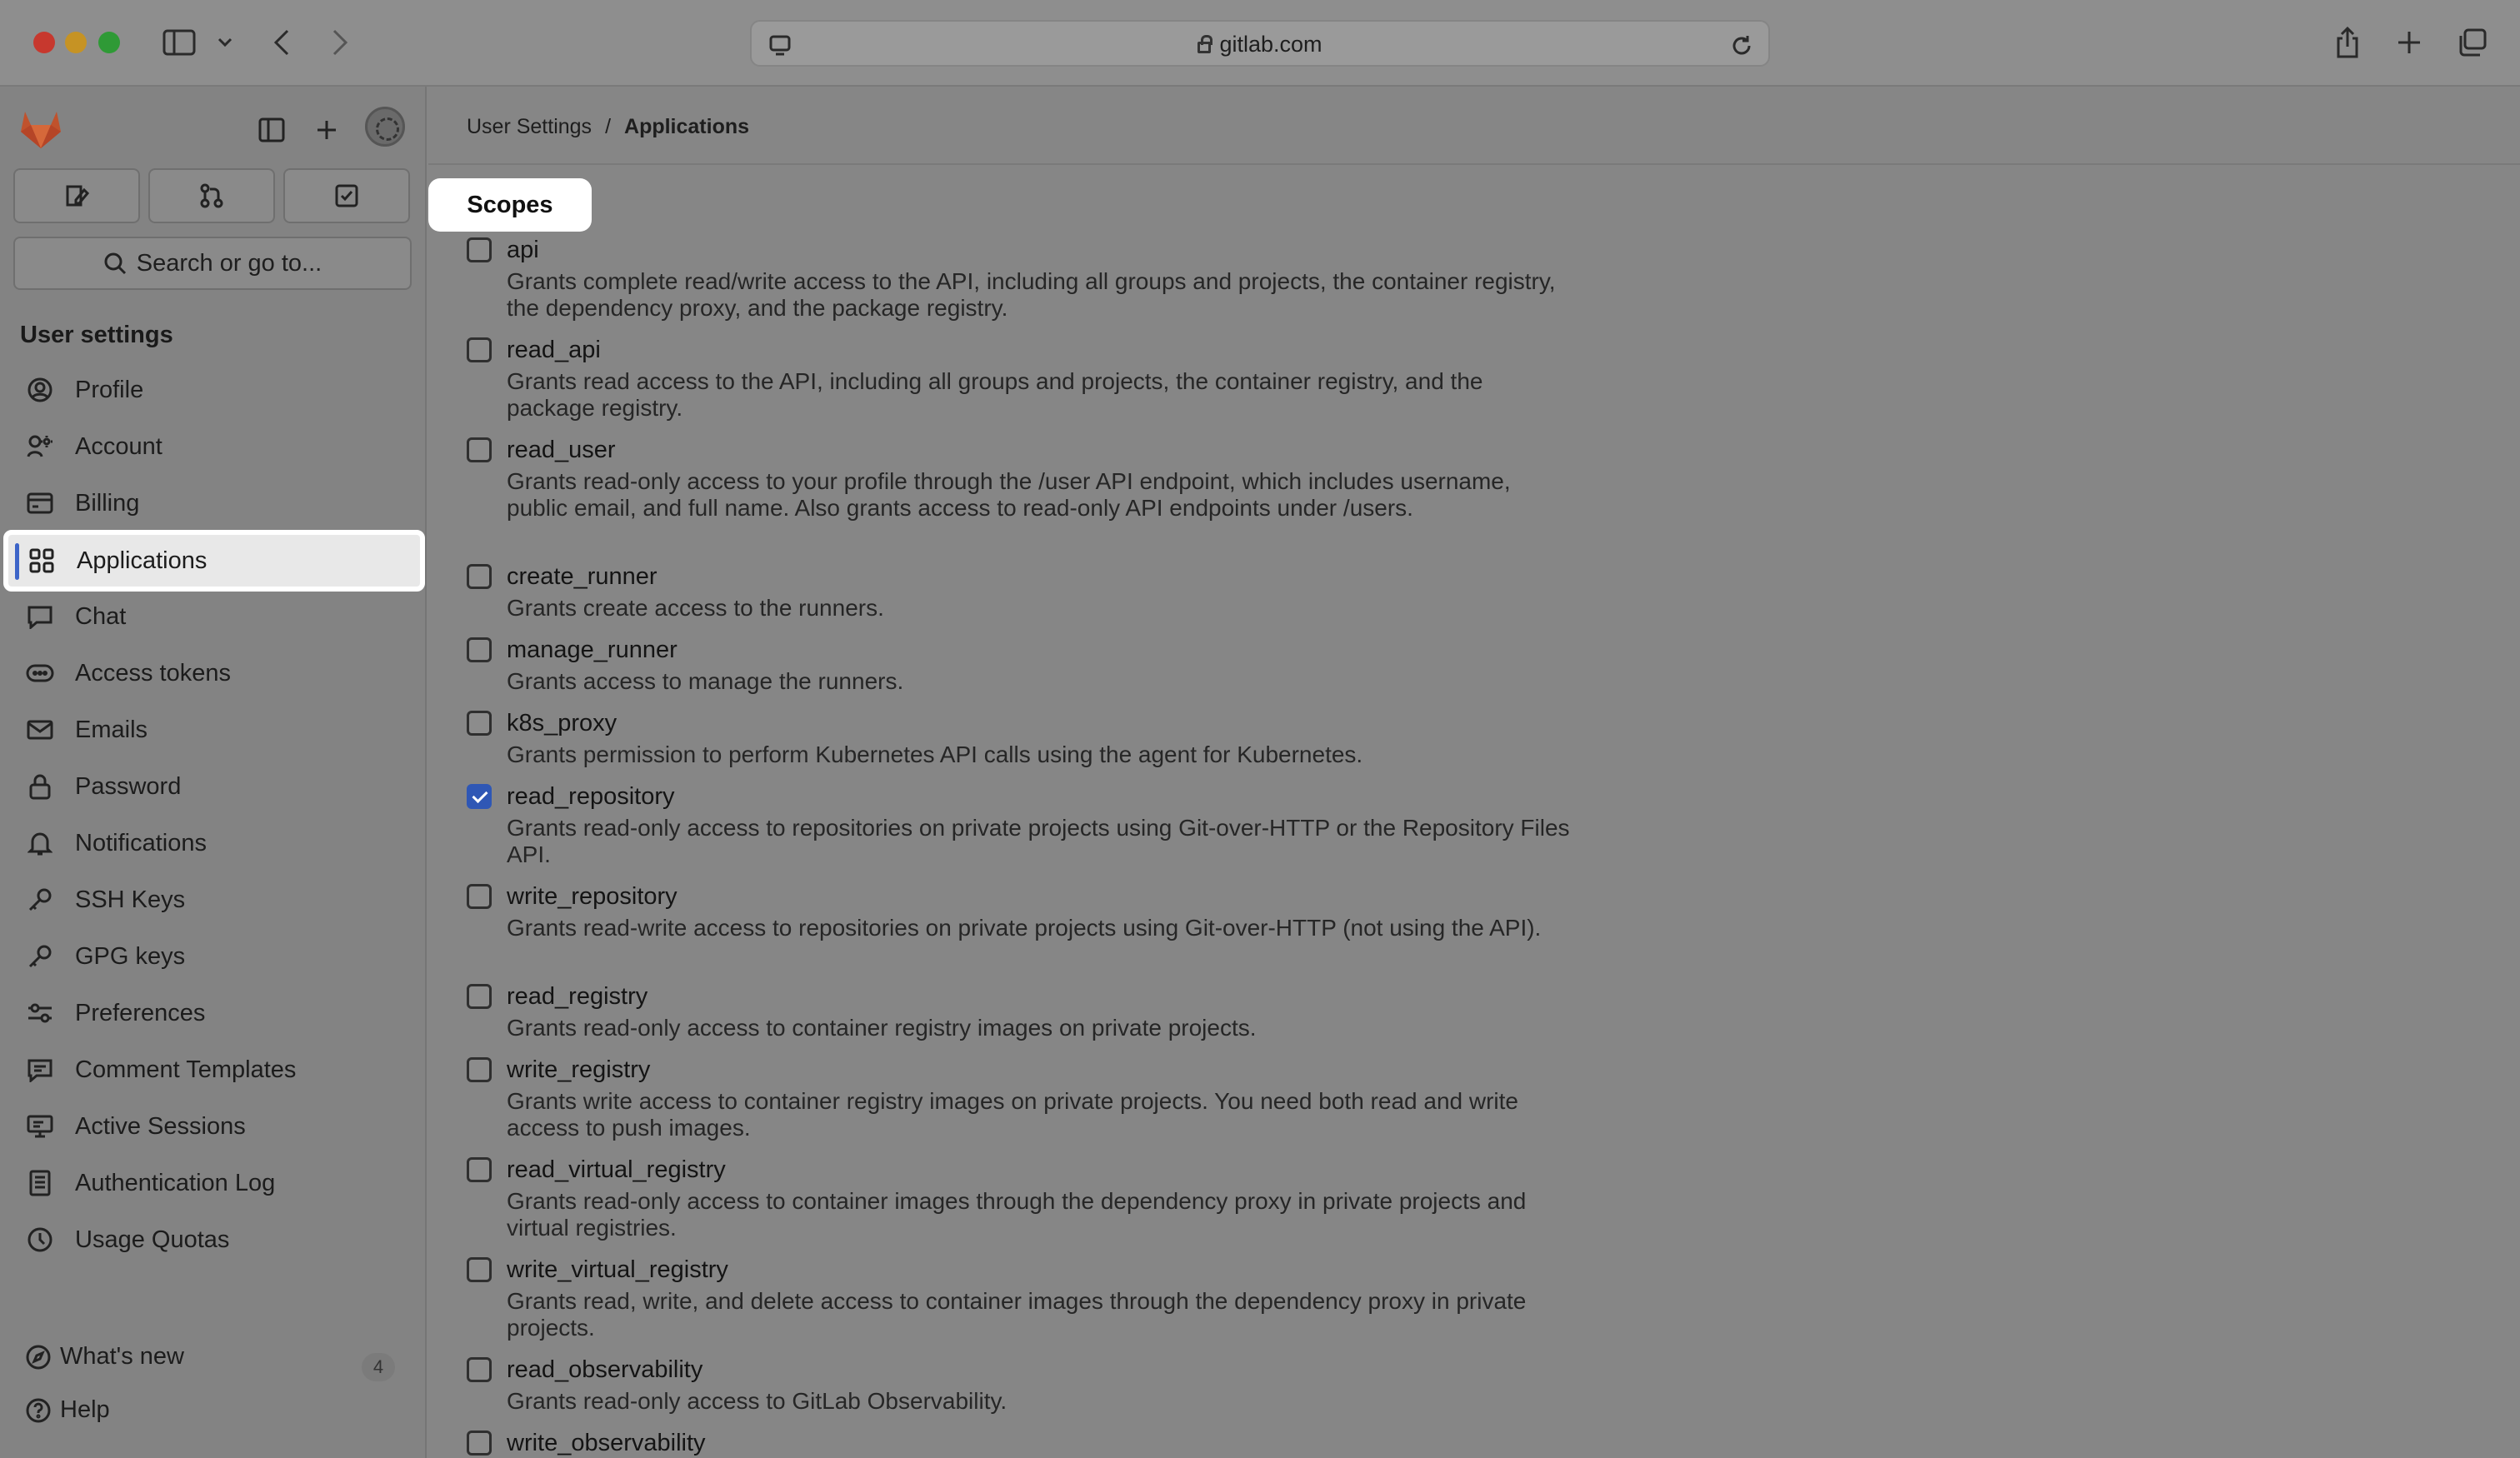 This screenshot has width=2520, height=1458. I want to click on sidebar-item-label: Profile, so click(110, 389).